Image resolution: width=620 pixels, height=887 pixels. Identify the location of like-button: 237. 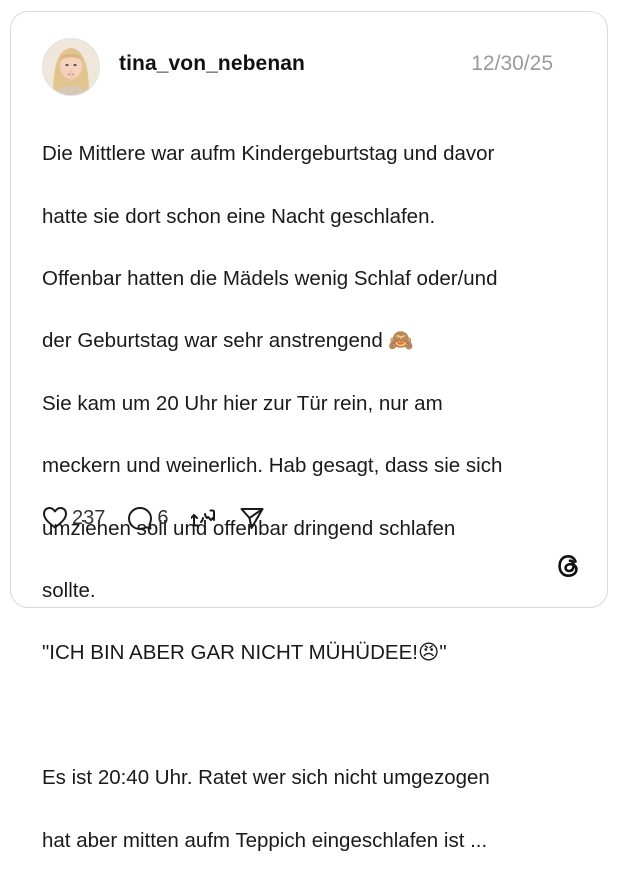
(73, 518).